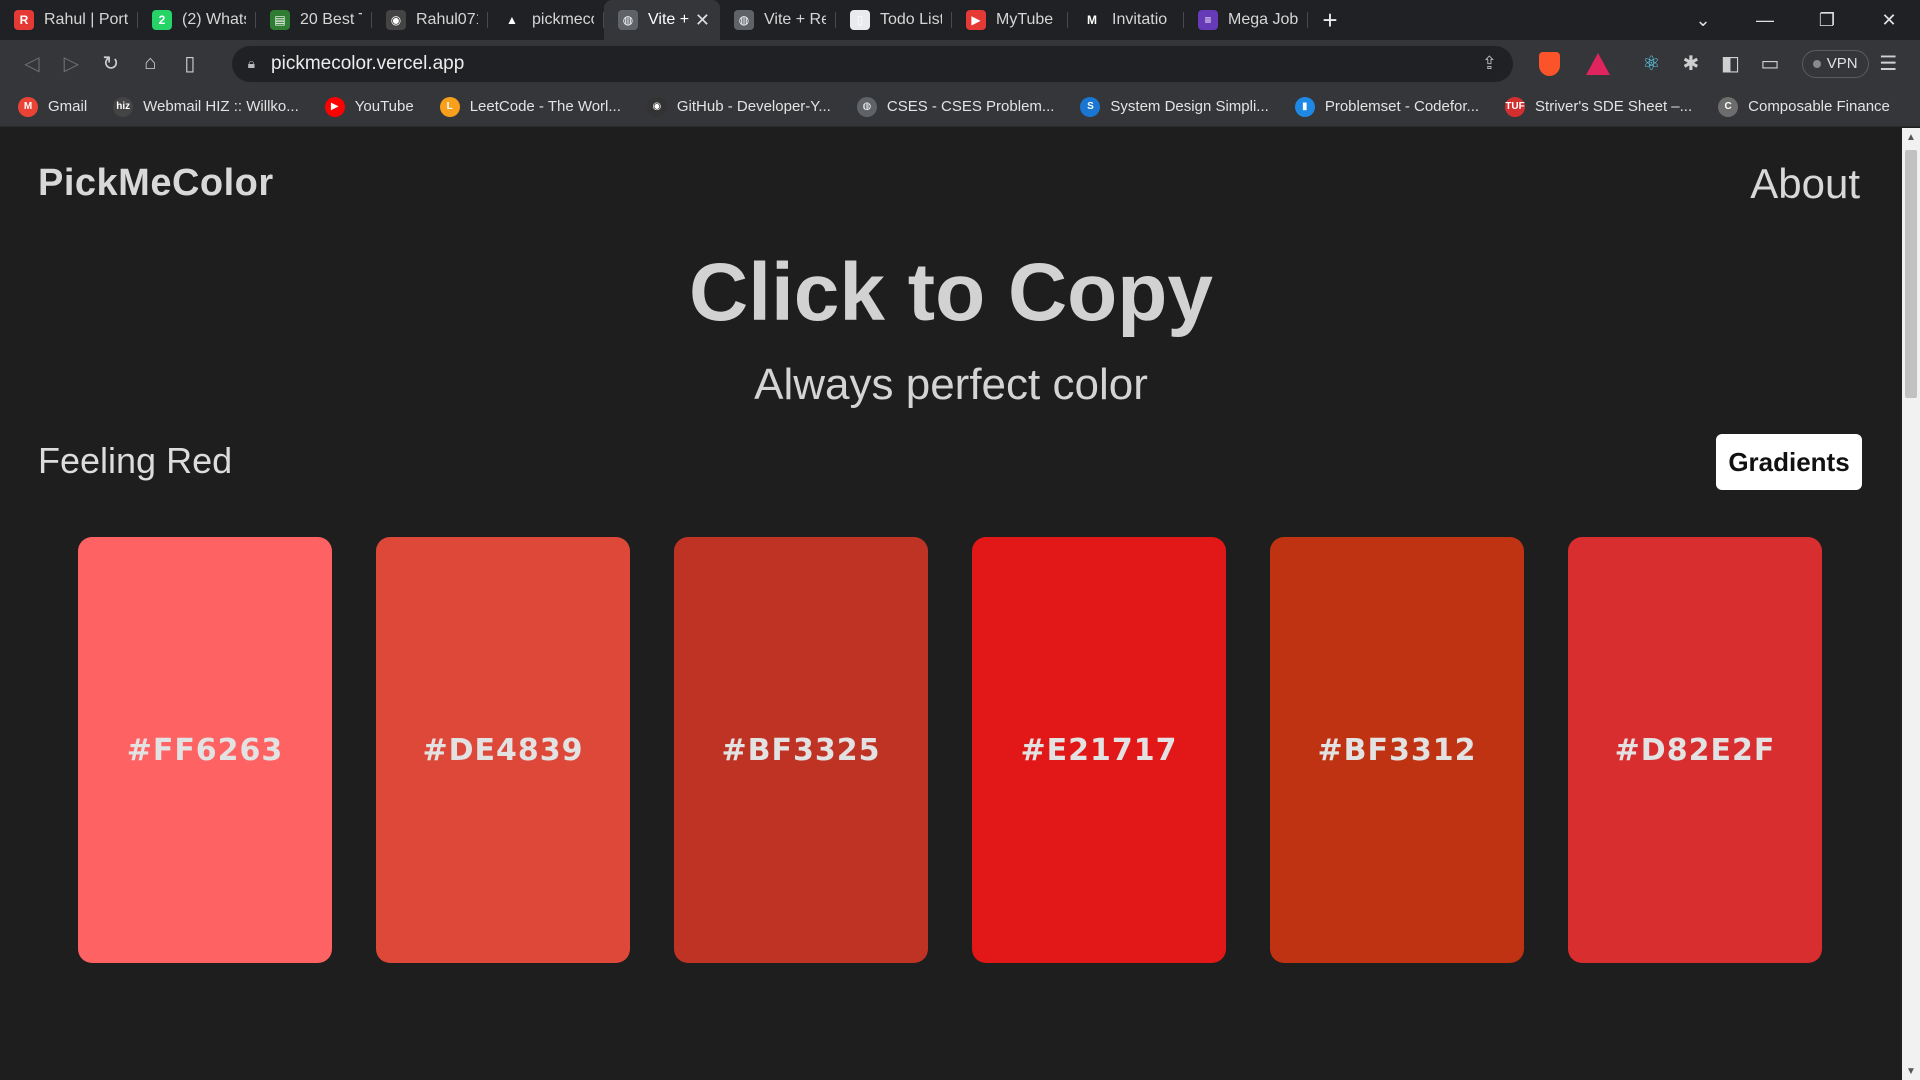 The height and width of the screenshot is (1080, 1920). I want to click on browser-tab: ◉ Rahul0714/no, so click(430, 20).